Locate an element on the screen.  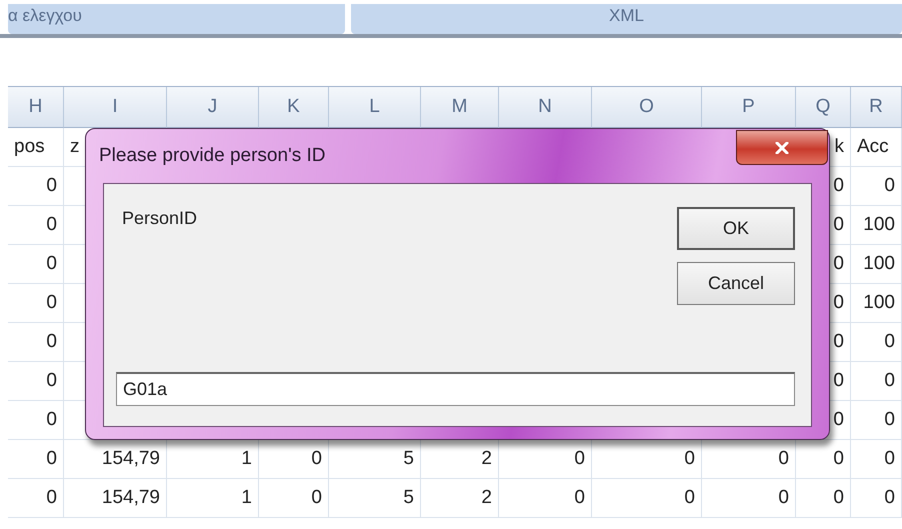
ribbon-group-label: α ελεγχου is located at coordinates (45, 15).